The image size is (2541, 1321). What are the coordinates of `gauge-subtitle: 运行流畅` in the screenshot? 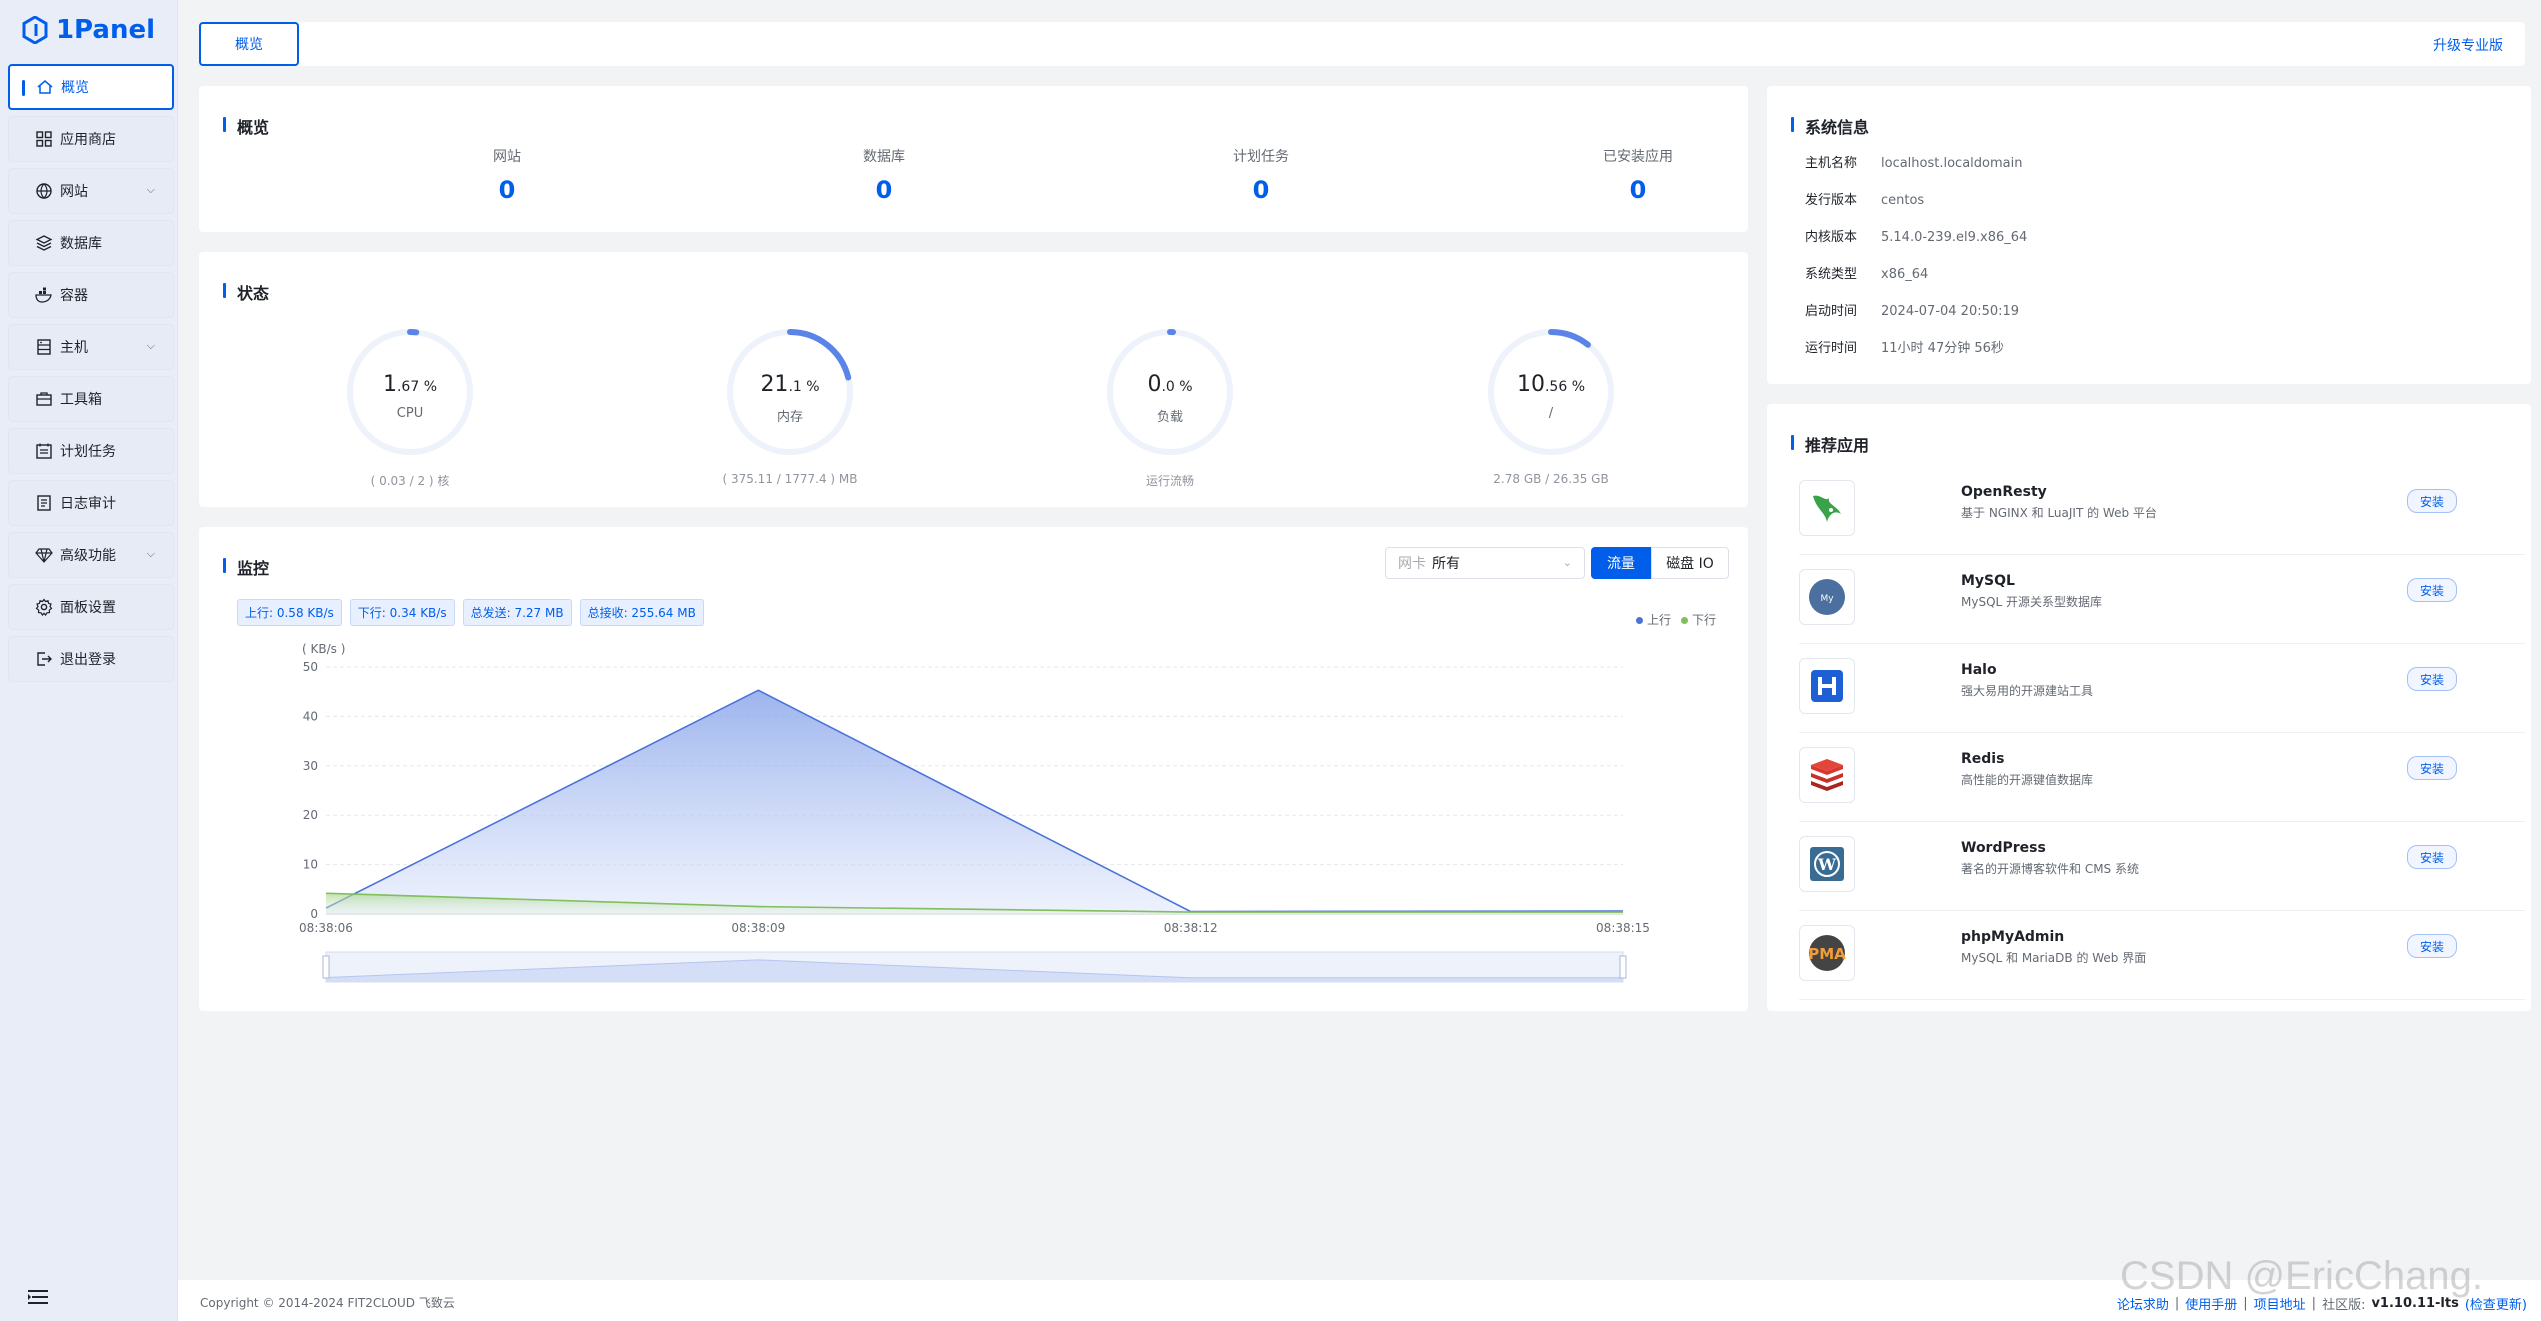 It's located at (1169, 481).